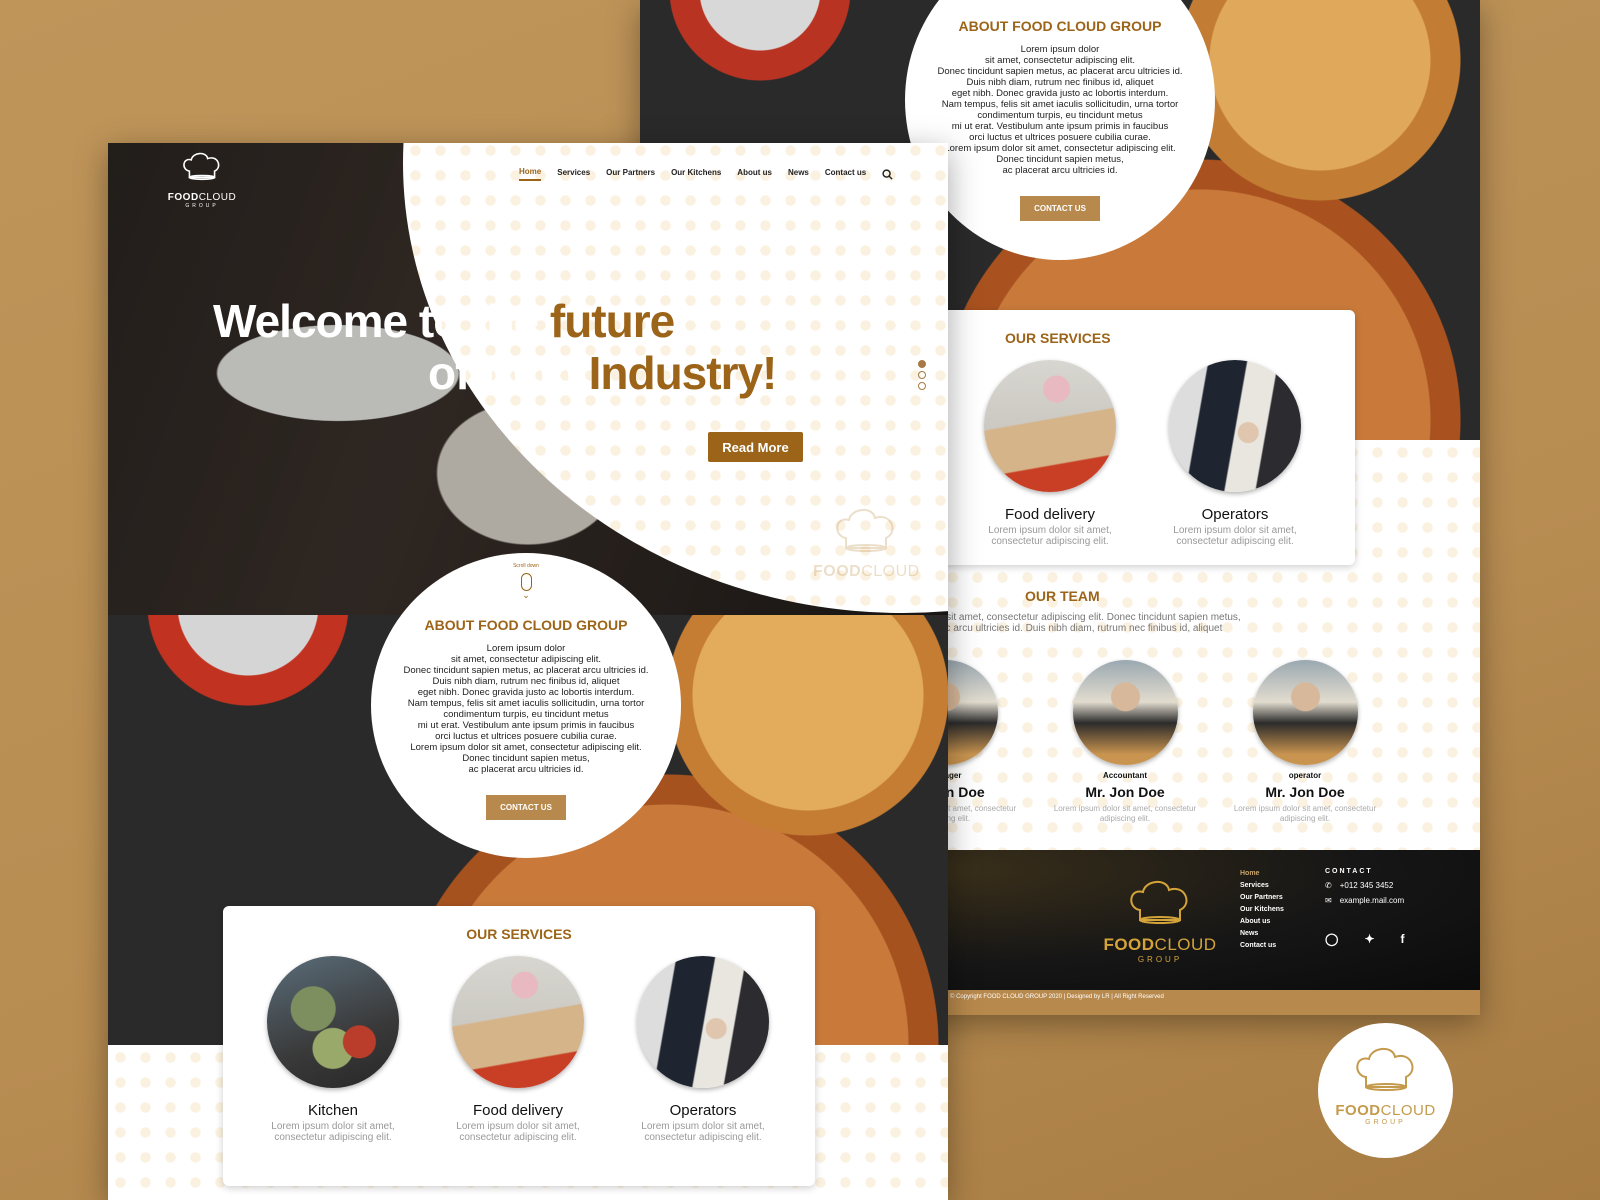  I want to click on service-title: Kitchen, so click(333, 1110).